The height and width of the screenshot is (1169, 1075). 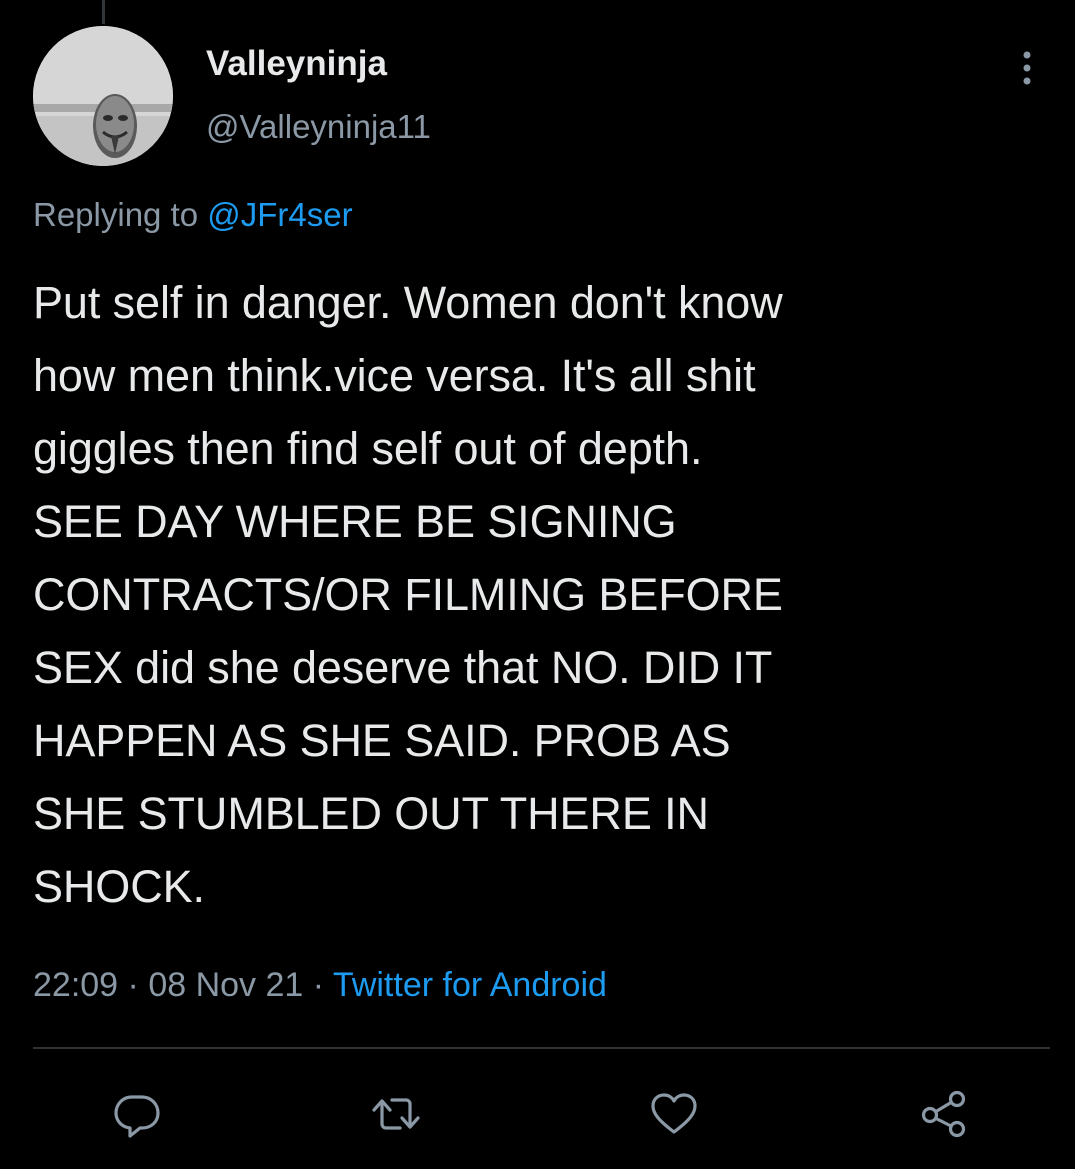 I want to click on thread-connector-line, so click(x=103, y=12).